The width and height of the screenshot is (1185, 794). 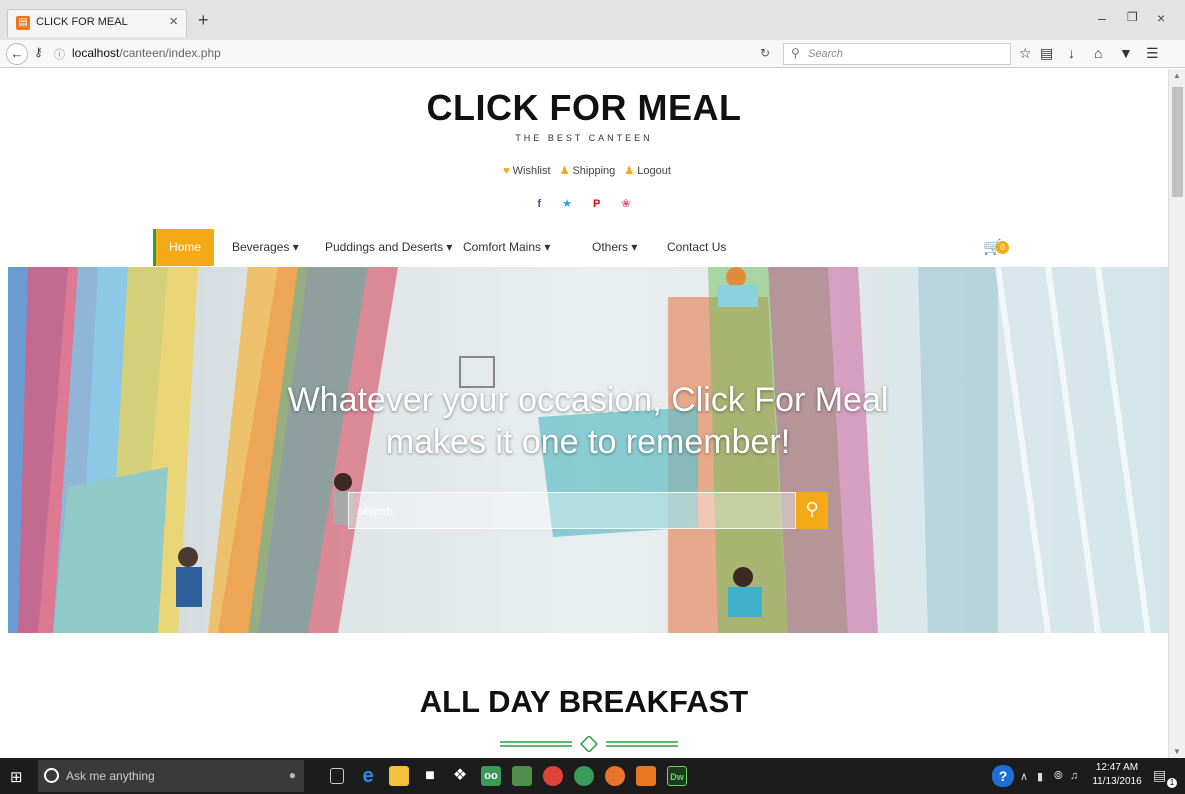 What do you see at coordinates (1117, 781) in the screenshot?
I see `clock-date: 11/13/2016` at bounding box center [1117, 781].